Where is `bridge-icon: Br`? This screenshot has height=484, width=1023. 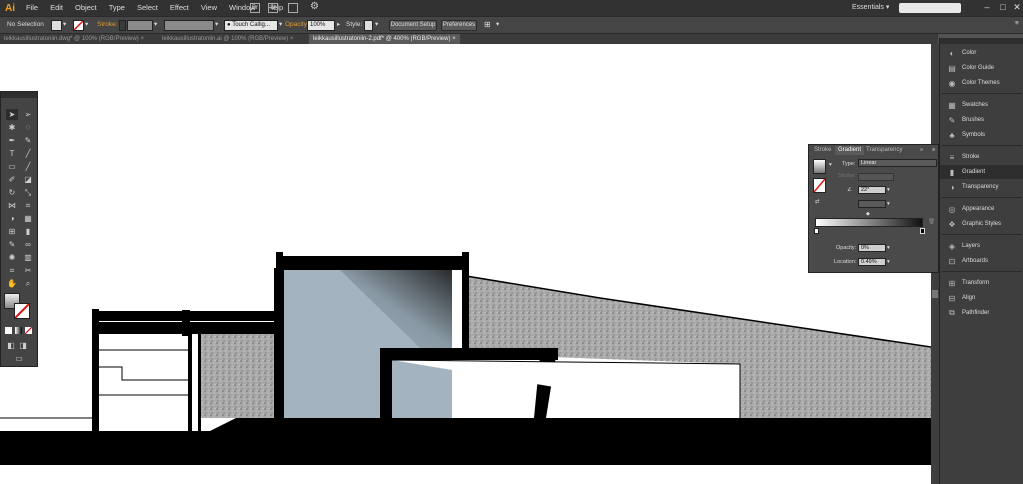
bridge-icon: Br is located at coordinates (255, 8).